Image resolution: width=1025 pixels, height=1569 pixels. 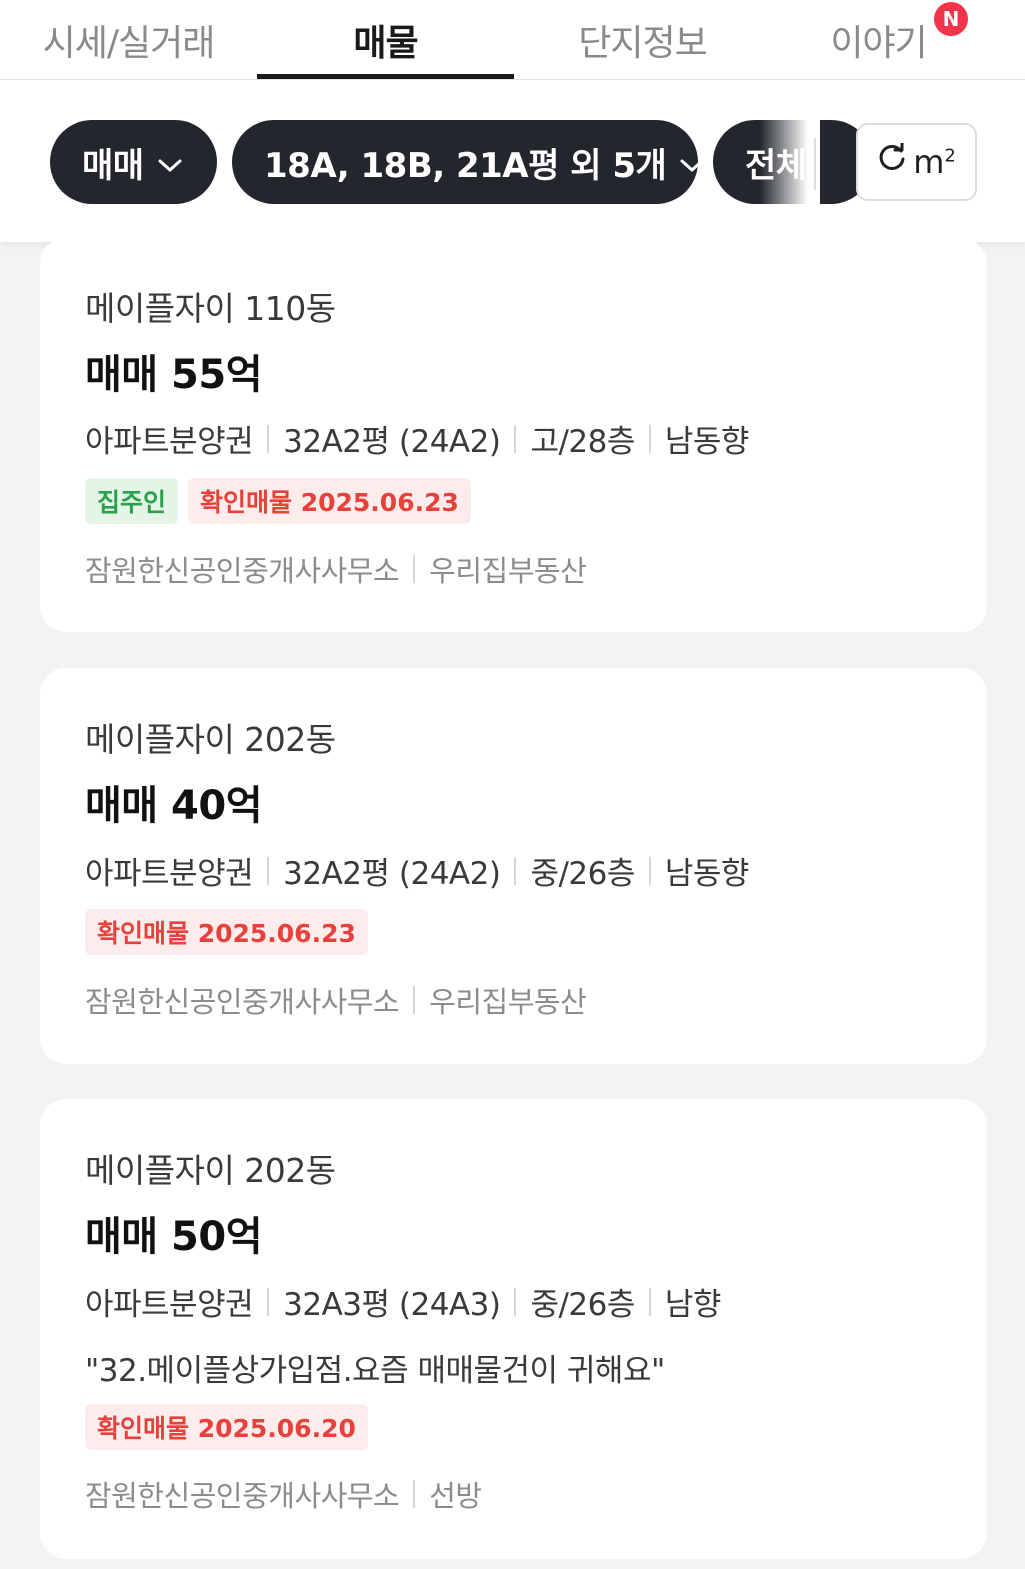 I want to click on listing-specs: 아파트분양권 32A3평 (24A3) 중/26층 남향, so click(x=403, y=1305).